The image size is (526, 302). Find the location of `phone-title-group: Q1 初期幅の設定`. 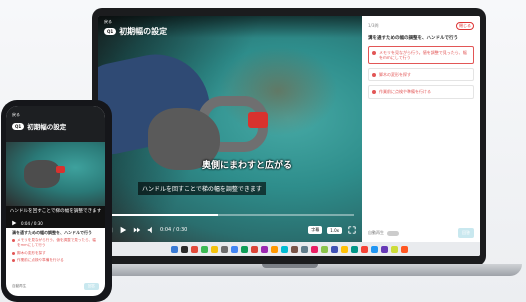

phone-title-group: Q1 初期幅の設定 is located at coordinates (39, 126).